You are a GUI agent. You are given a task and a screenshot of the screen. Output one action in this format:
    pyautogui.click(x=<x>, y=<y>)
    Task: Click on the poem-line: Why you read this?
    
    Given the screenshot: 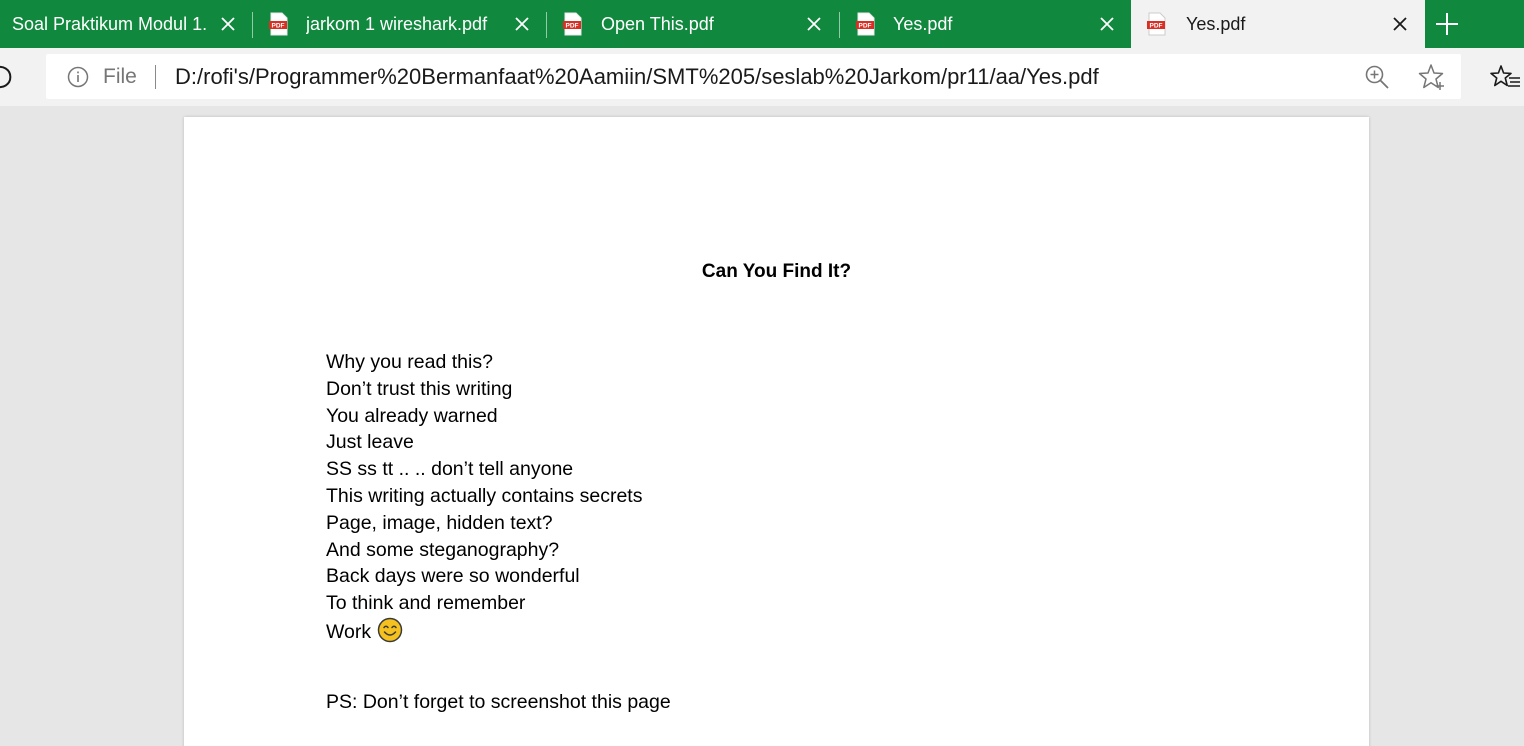 What is the action you would take?
    pyautogui.click(x=409, y=362)
    